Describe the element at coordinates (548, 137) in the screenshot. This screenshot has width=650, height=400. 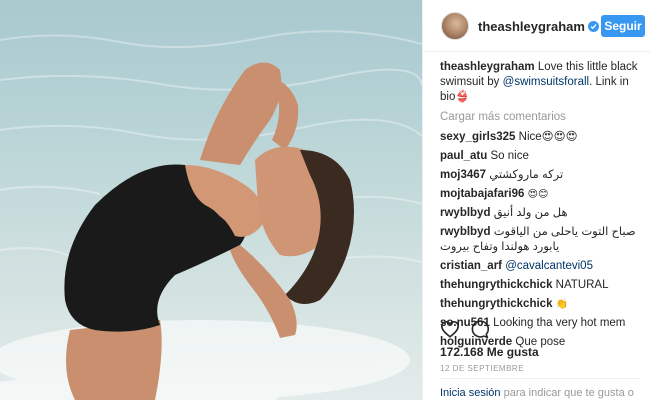
I see `comment-text: Nice😍😍😍` at that location.